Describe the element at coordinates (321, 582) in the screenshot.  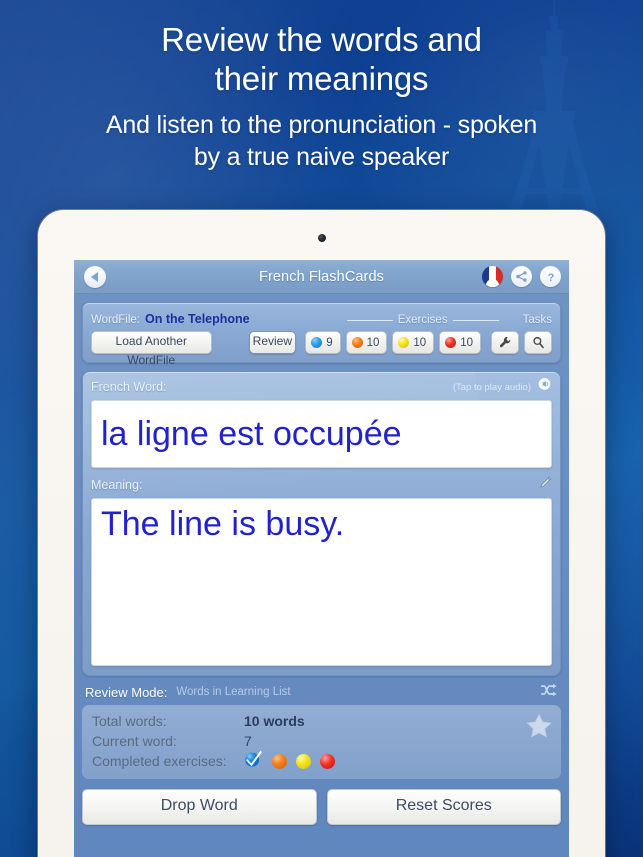
I see `meaning-field: The line is busy.` at that location.